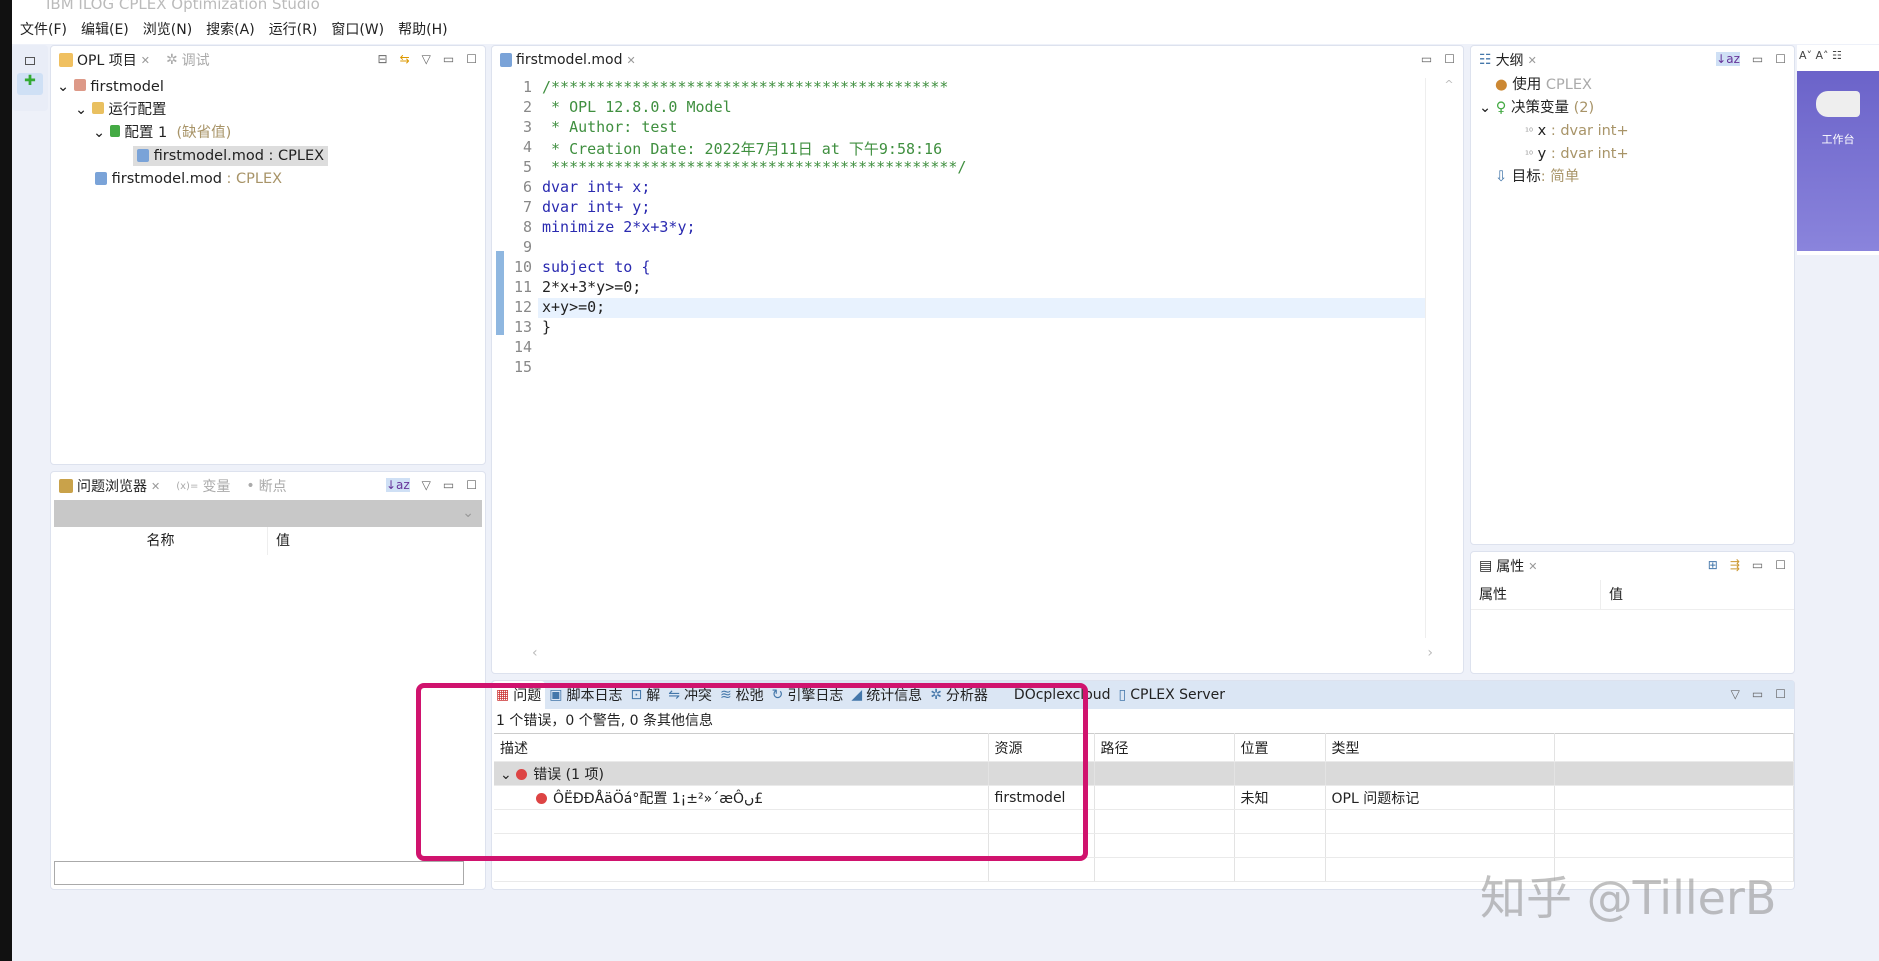 The width and height of the screenshot is (1879, 961). Describe the element at coordinates (271, 133) in the screenshot. I see `tree-config: ⌄ 配置 1 (缺省值)` at that location.